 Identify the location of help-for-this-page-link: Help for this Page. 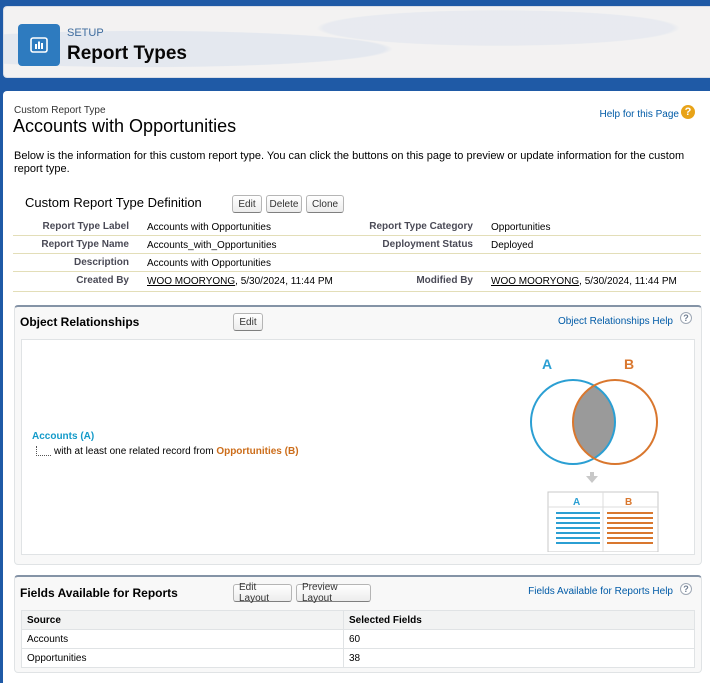
(640, 114).